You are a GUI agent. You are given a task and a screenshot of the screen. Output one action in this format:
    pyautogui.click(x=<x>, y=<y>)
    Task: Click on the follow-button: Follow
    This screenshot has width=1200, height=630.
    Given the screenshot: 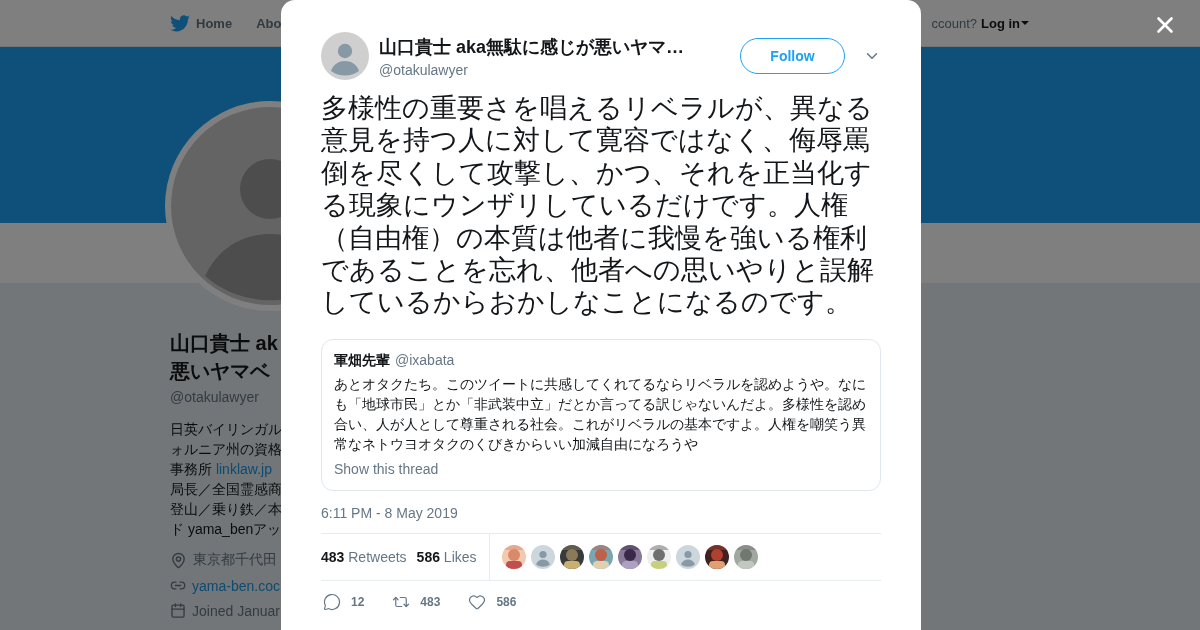 What is the action you would take?
    pyautogui.click(x=792, y=56)
    